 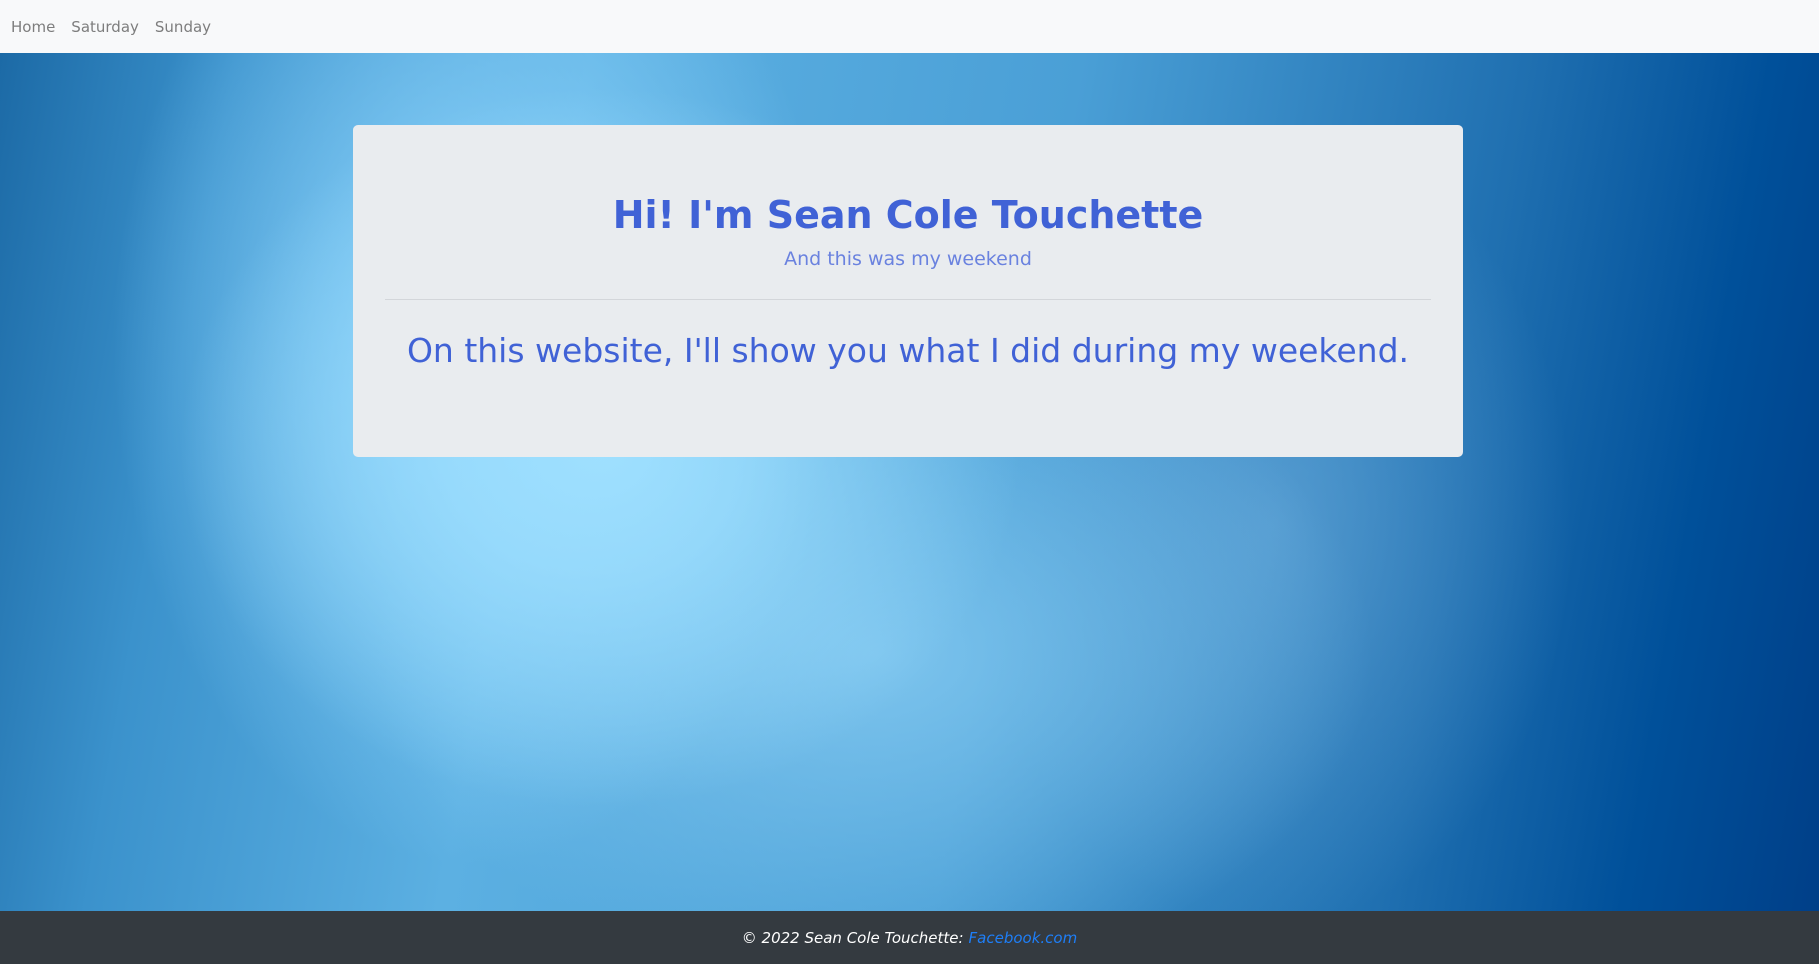 I want to click on nav-link-sunday: Sunday, so click(x=183, y=27).